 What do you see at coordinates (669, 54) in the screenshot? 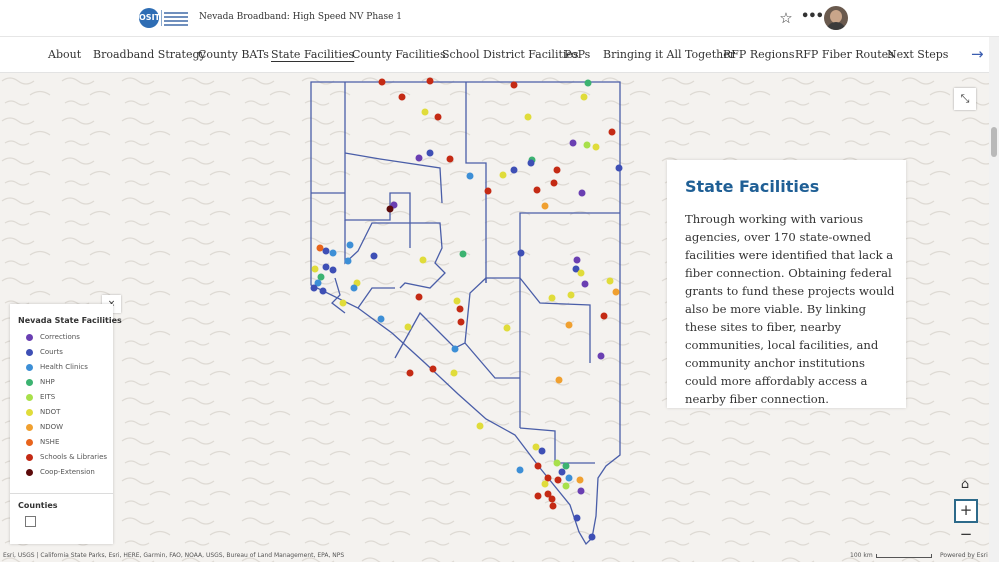
I see `tab-bringing-it-all-together: Bringing it All Together` at bounding box center [669, 54].